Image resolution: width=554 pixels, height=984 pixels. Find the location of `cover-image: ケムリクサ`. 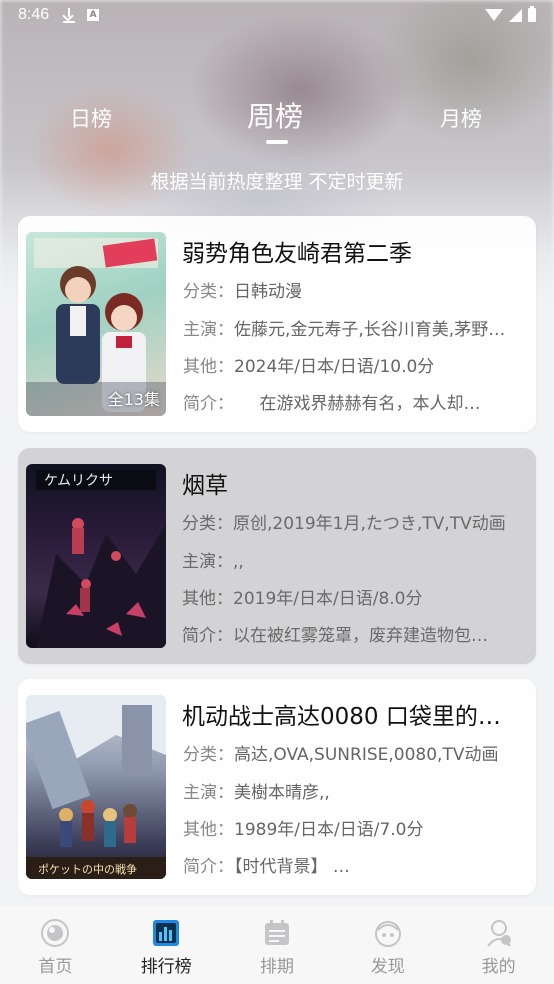

cover-image: ケムリクサ is located at coordinates (96, 556).